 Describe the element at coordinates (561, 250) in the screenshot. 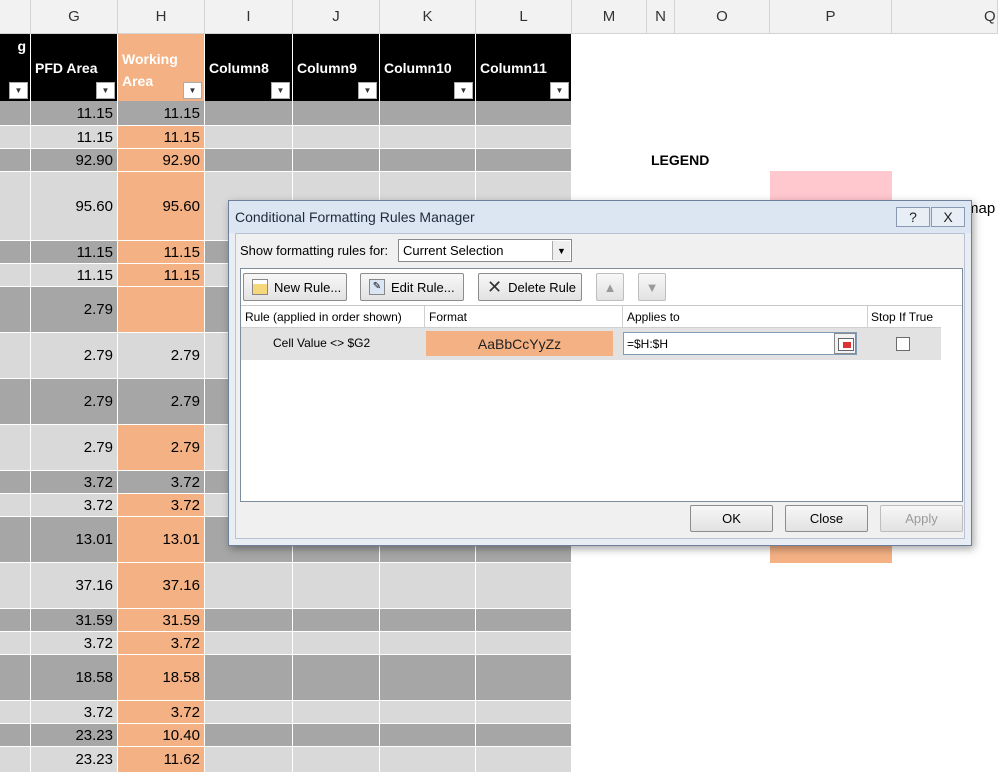

I see `chevron-down-icon: ▼` at that location.